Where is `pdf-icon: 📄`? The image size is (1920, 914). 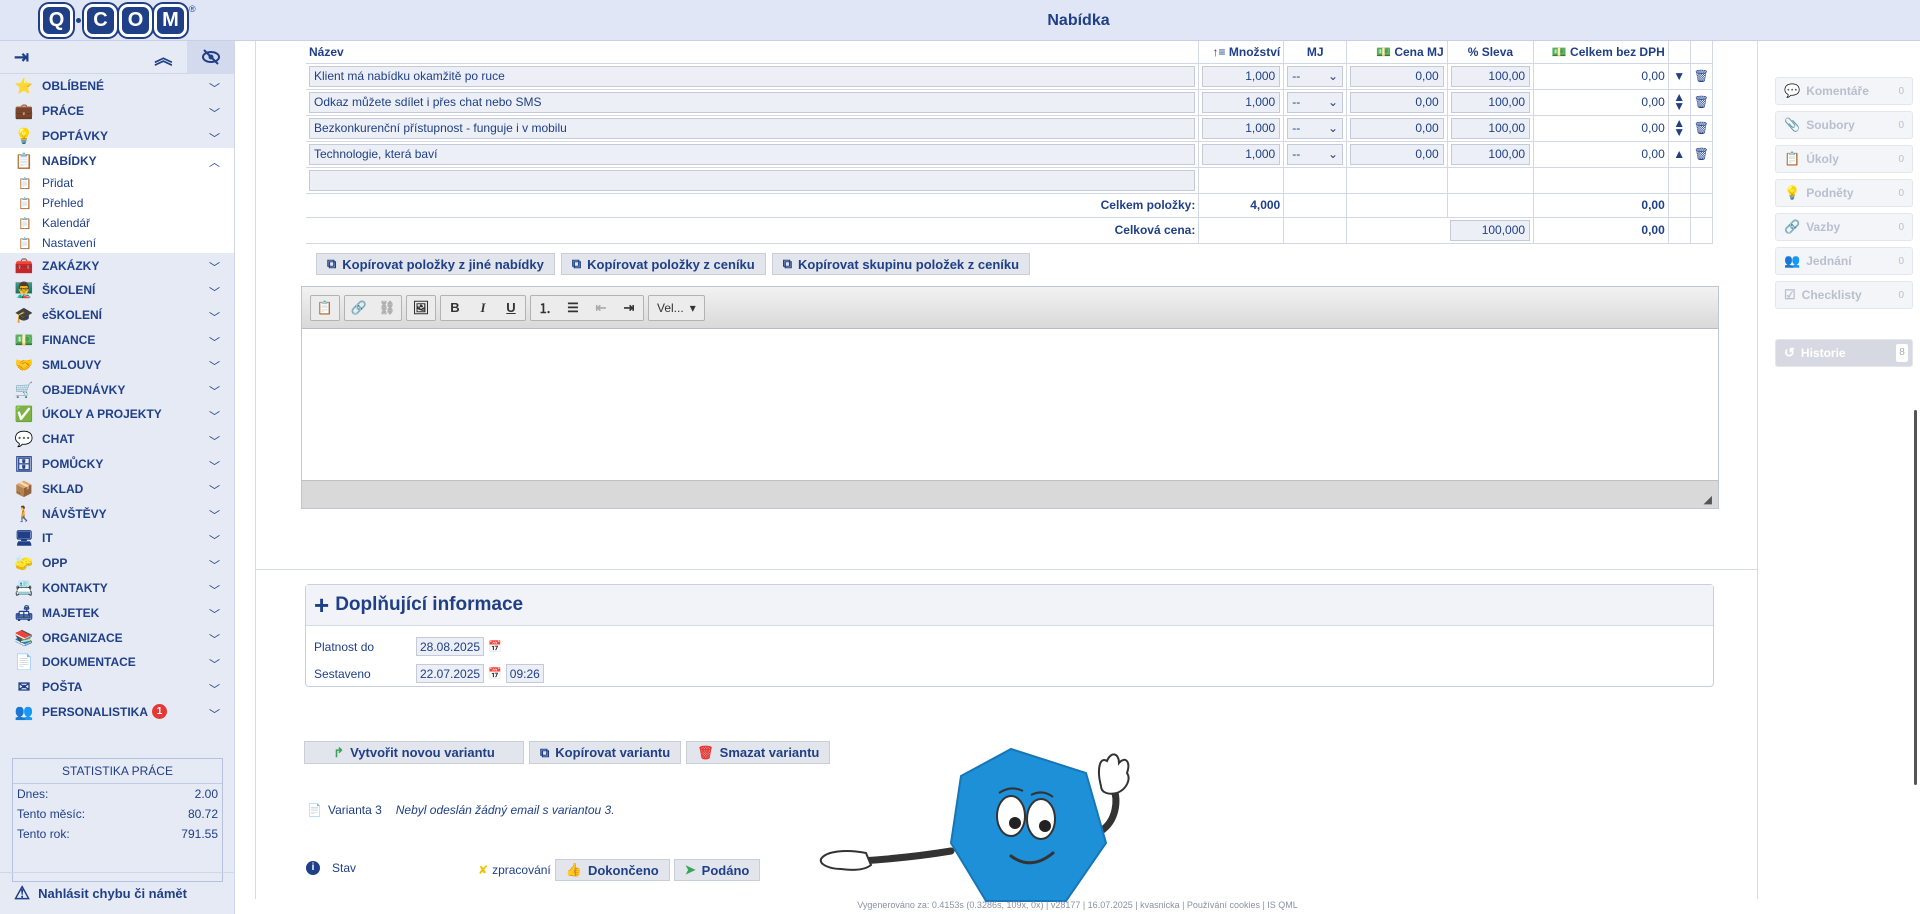 pdf-icon: 📄 is located at coordinates (314, 810).